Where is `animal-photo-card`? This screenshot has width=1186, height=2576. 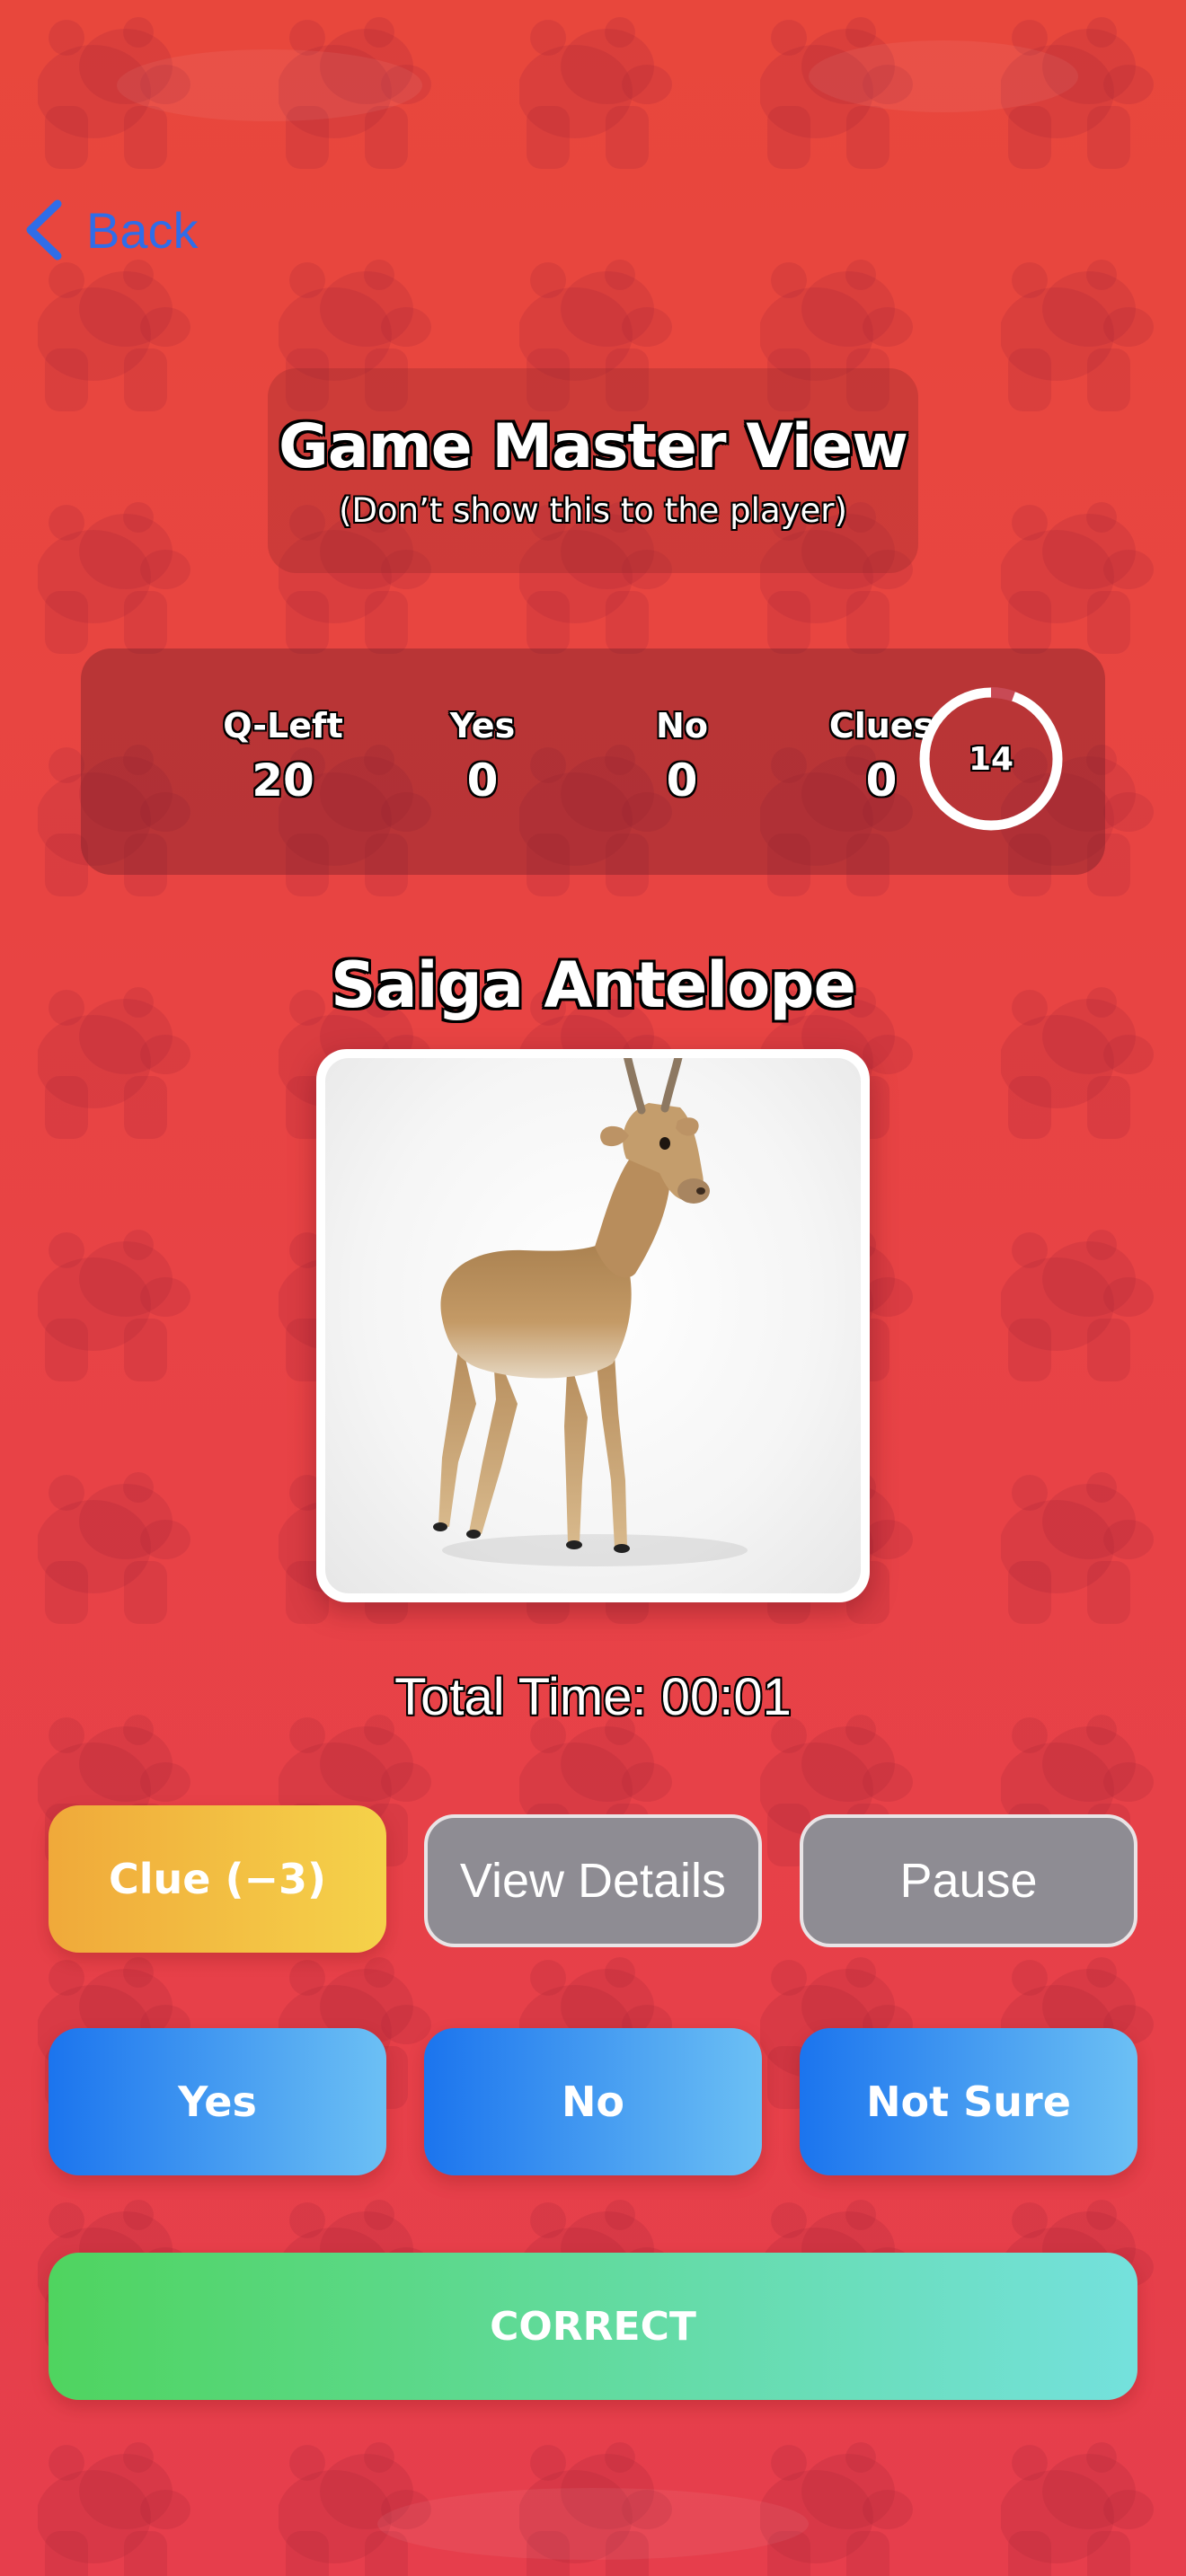
animal-photo-card is located at coordinates (593, 1325).